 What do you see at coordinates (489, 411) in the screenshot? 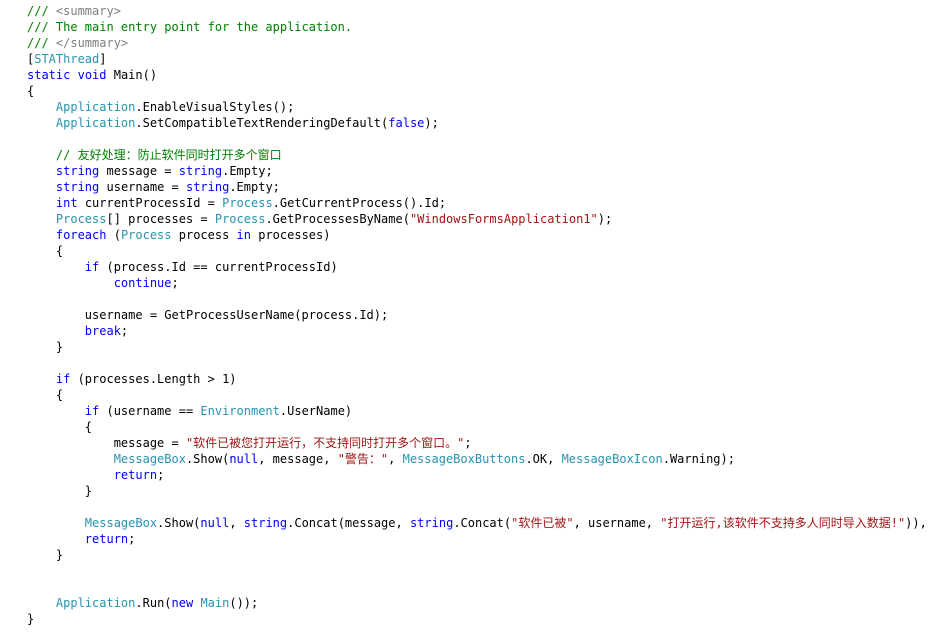
I see `code-line: if (username == Environment.UserName)` at bounding box center [489, 411].